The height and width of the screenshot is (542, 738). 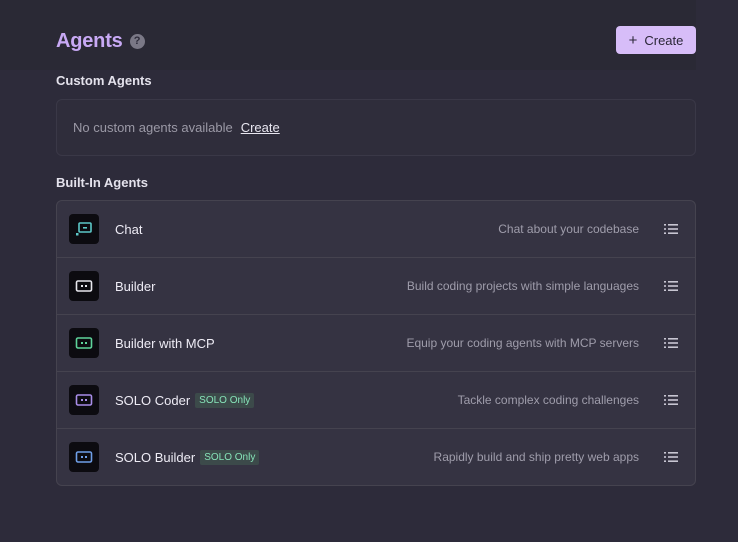 What do you see at coordinates (153, 127) in the screenshot?
I see `empty-state-text: No custom agents available` at bounding box center [153, 127].